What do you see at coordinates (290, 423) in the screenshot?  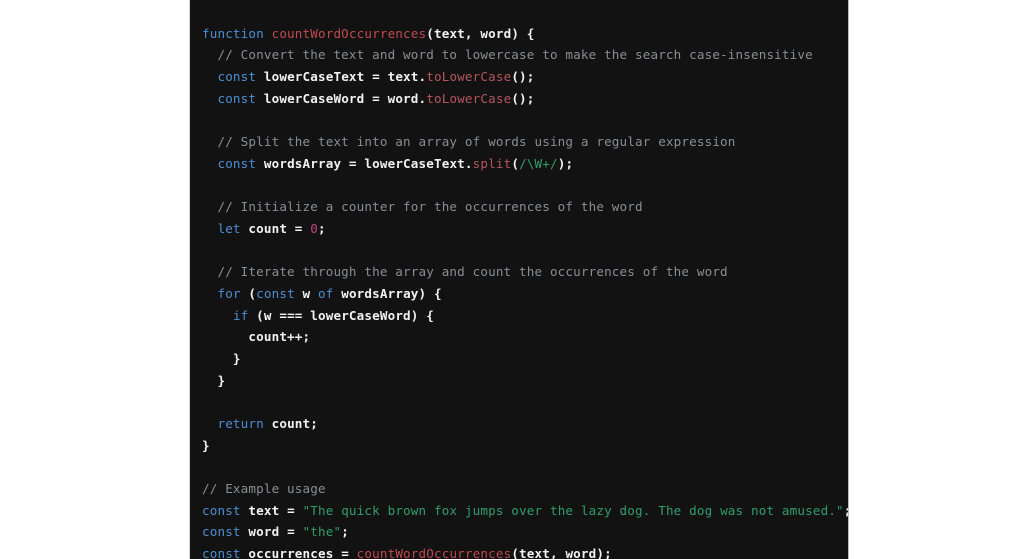 I see `code-token: count;` at bounding box center [290, 423].